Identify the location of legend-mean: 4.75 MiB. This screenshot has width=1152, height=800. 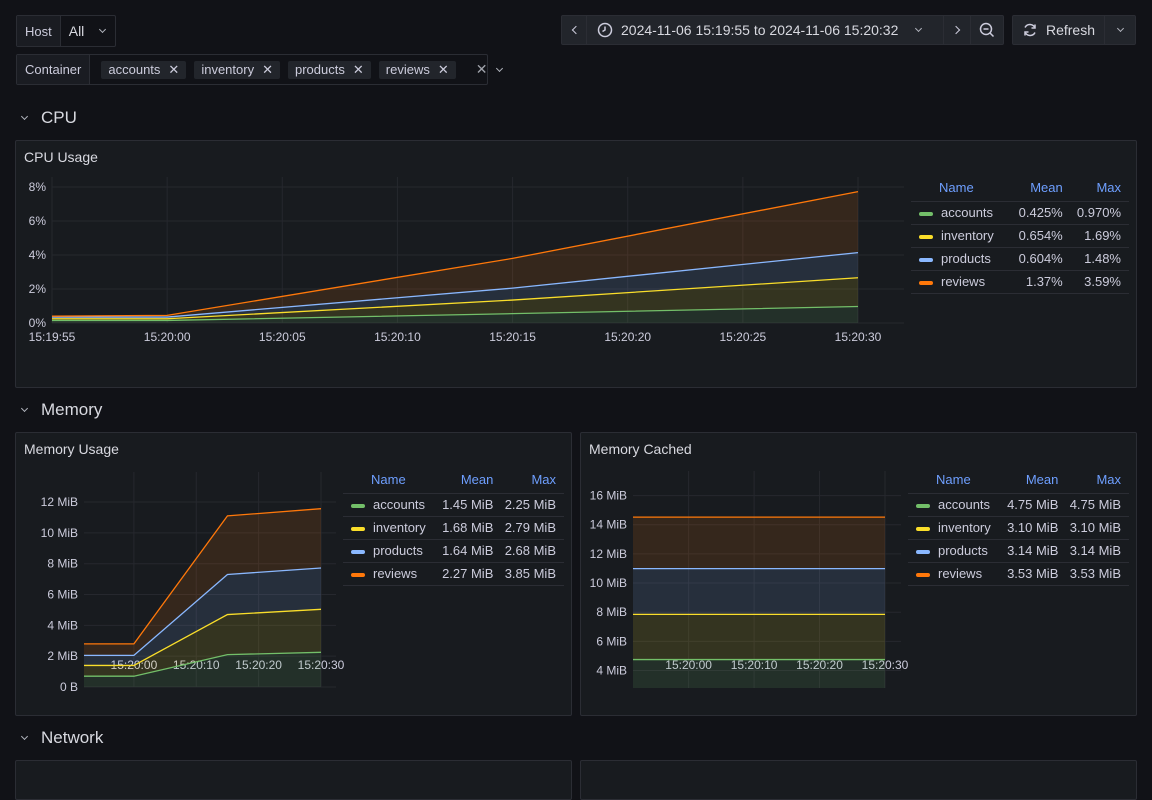
(1035, 505).